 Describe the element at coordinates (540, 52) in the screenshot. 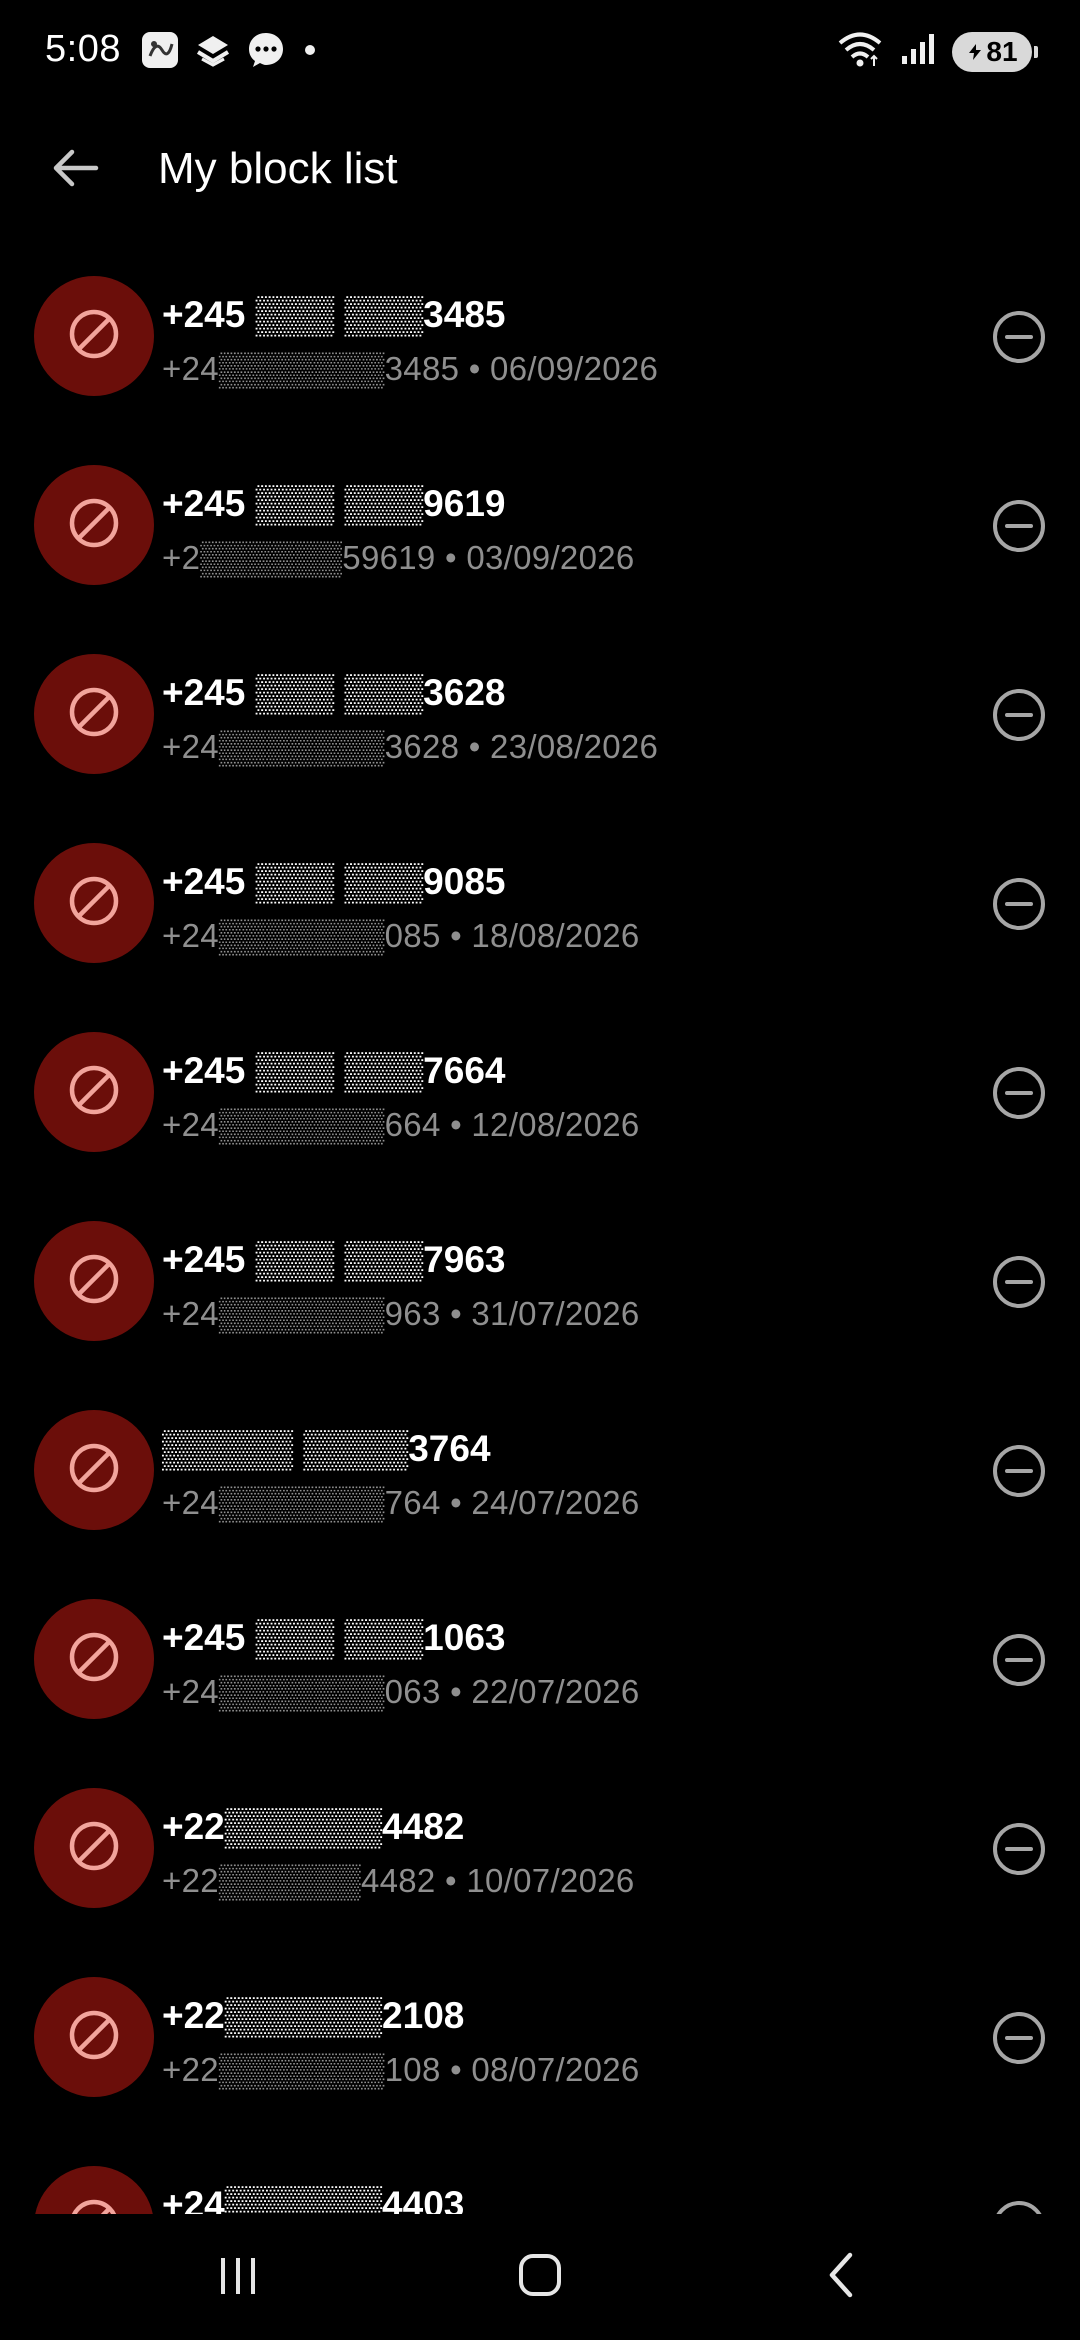

I see `status-bar: 5:08 81` at that location.